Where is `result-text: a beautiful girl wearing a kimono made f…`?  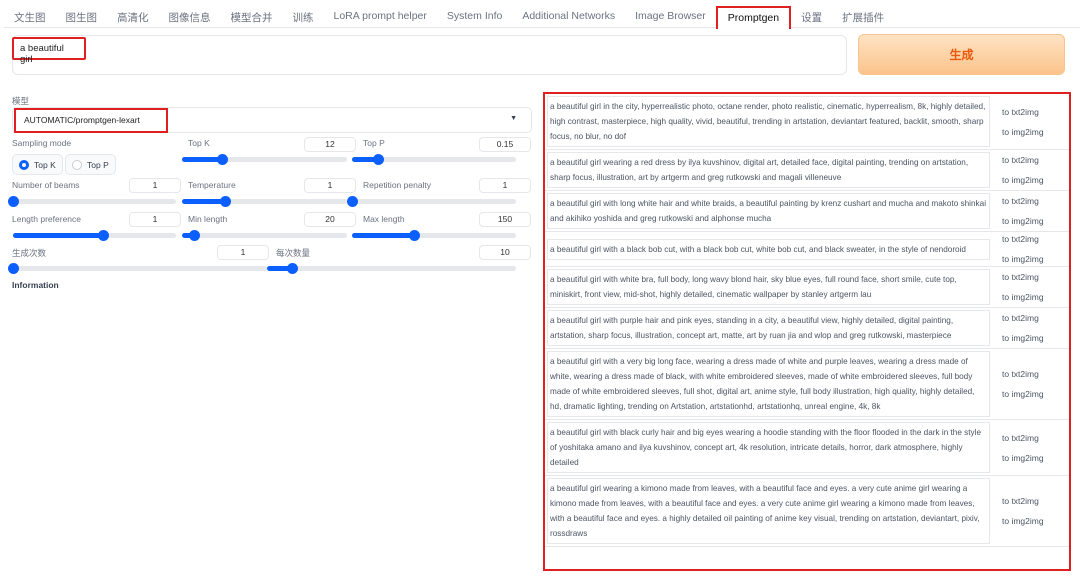
result-text: a beautiful girl wearing a kimono made f… is located at coordinates (768, 511).